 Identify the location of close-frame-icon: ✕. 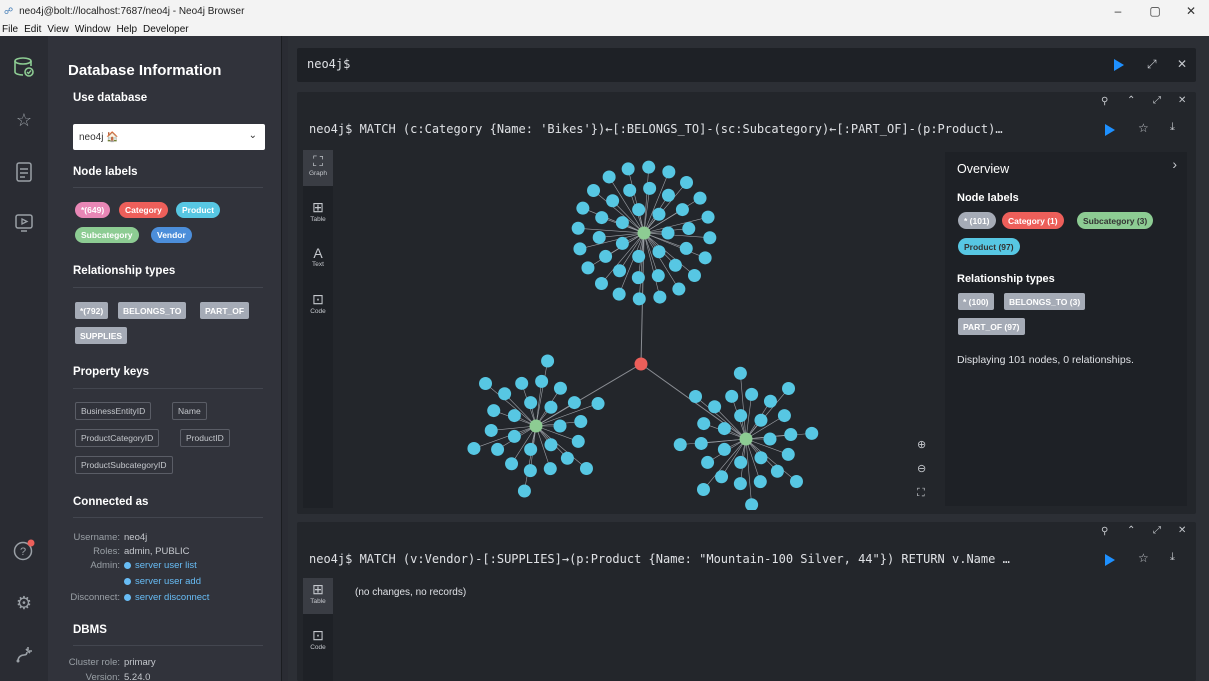
(1182, 530).